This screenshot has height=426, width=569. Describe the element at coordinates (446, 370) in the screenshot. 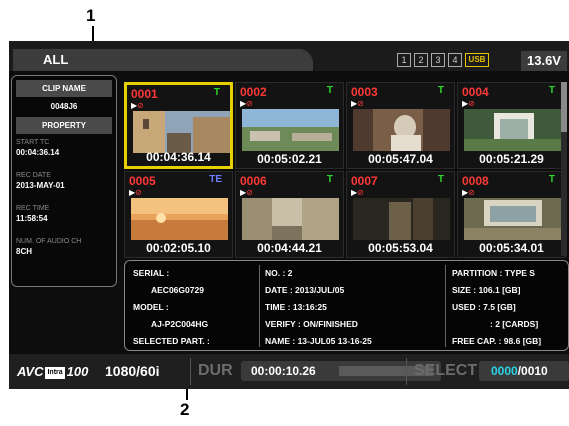

I see `select-label: SELECT` at that location.